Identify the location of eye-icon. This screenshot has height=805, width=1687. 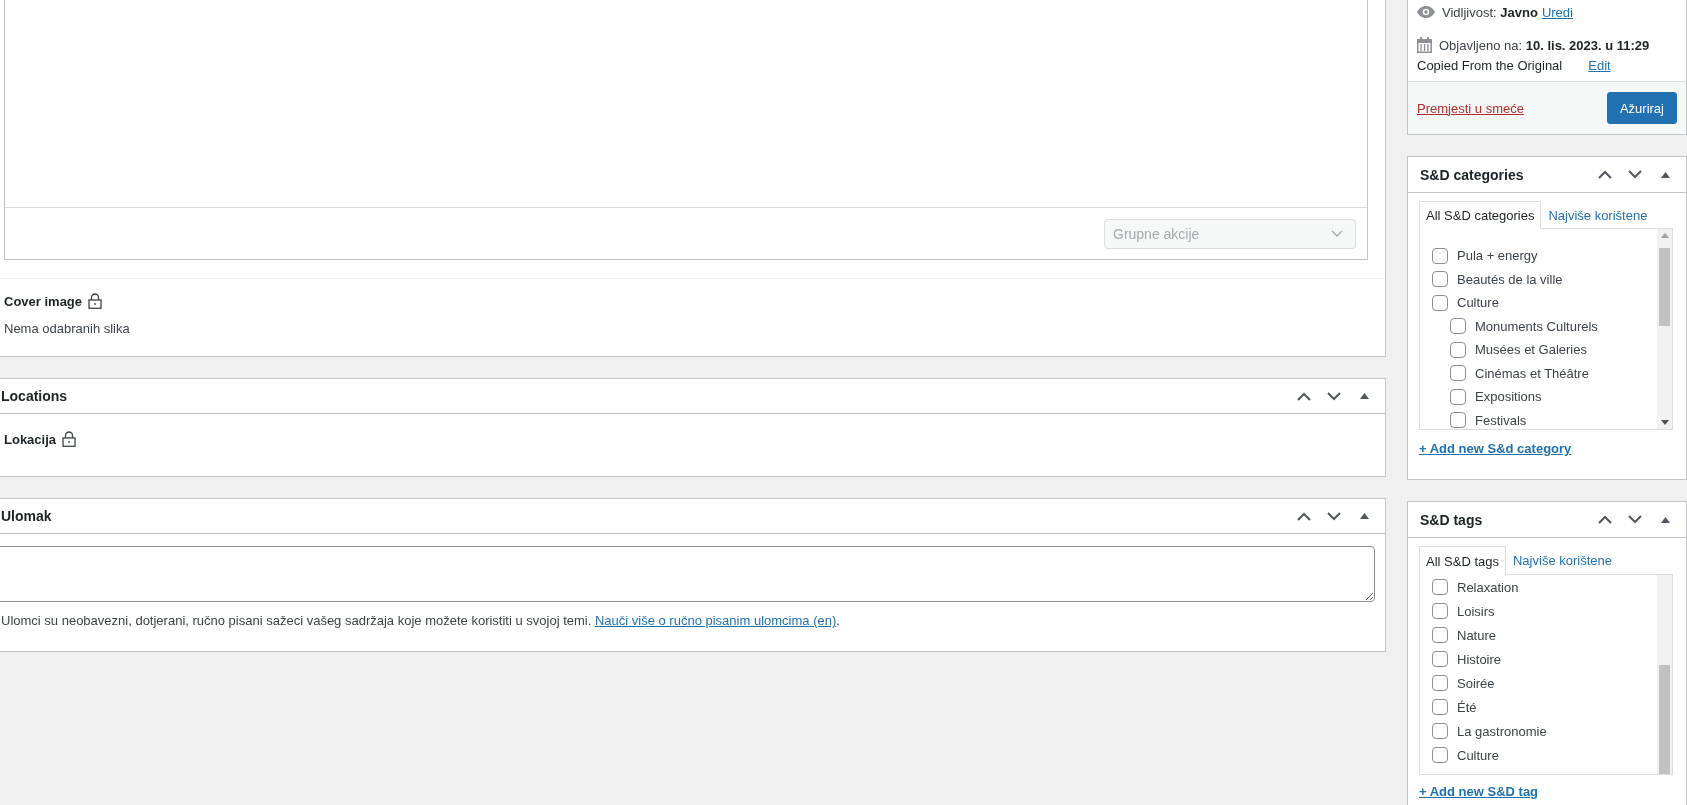
(1426, 12).